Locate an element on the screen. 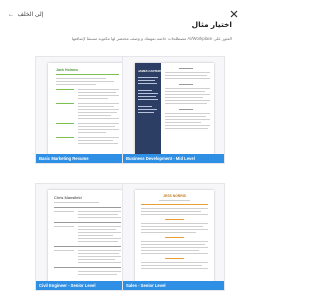 The height and width of the screenshot is (300, 320). resume-preview: JAMES CARTERS is located at coordinates (174, 109).